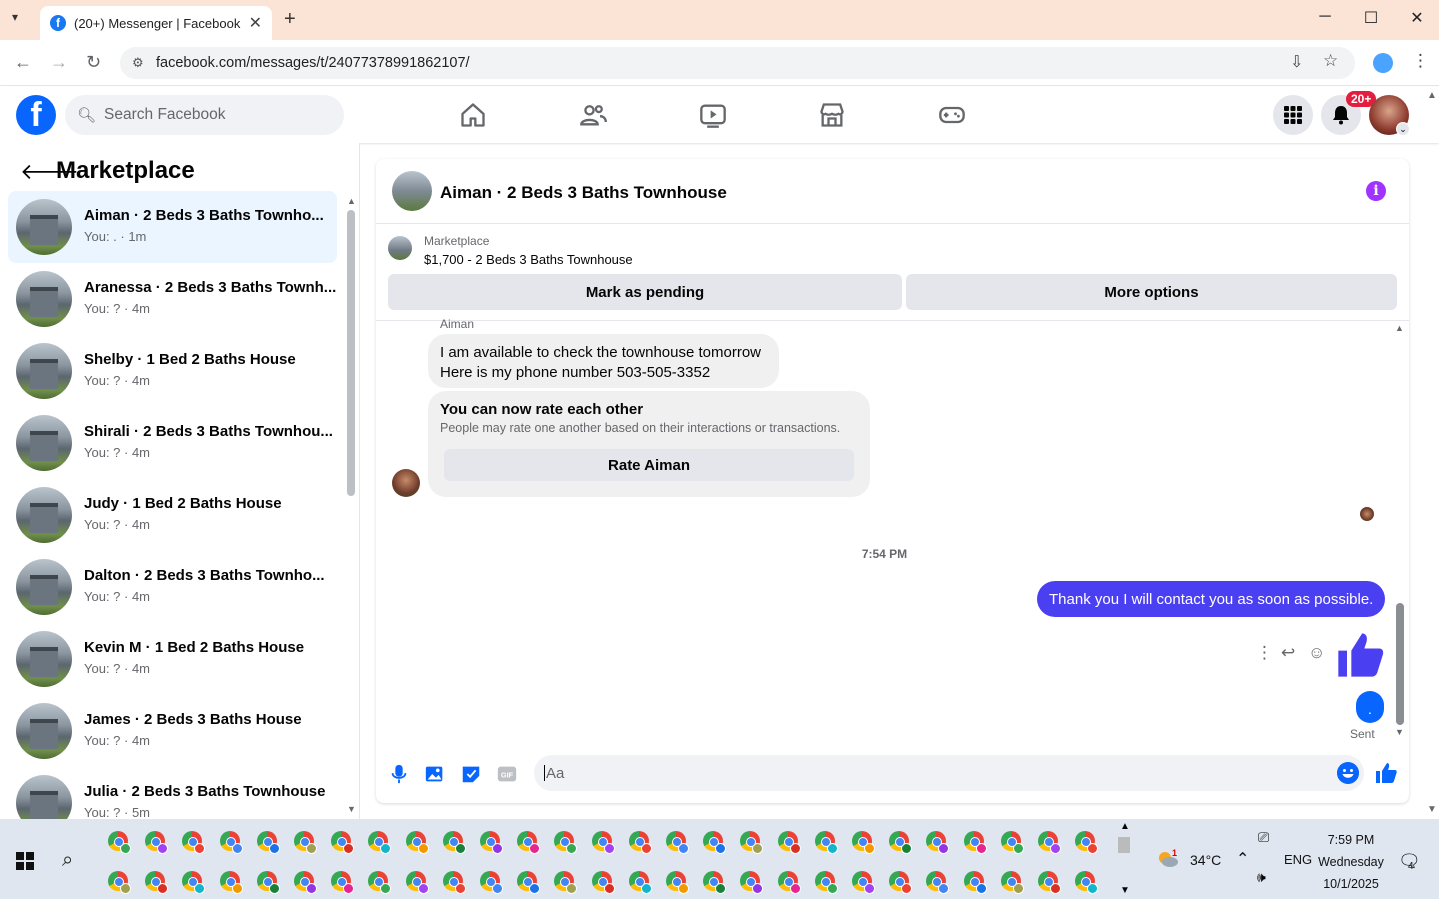 The image size is (1439, 899). Describe the element at coordinates (93, 62) in the screenshot. I see `reload-icon: ↻` at that location.